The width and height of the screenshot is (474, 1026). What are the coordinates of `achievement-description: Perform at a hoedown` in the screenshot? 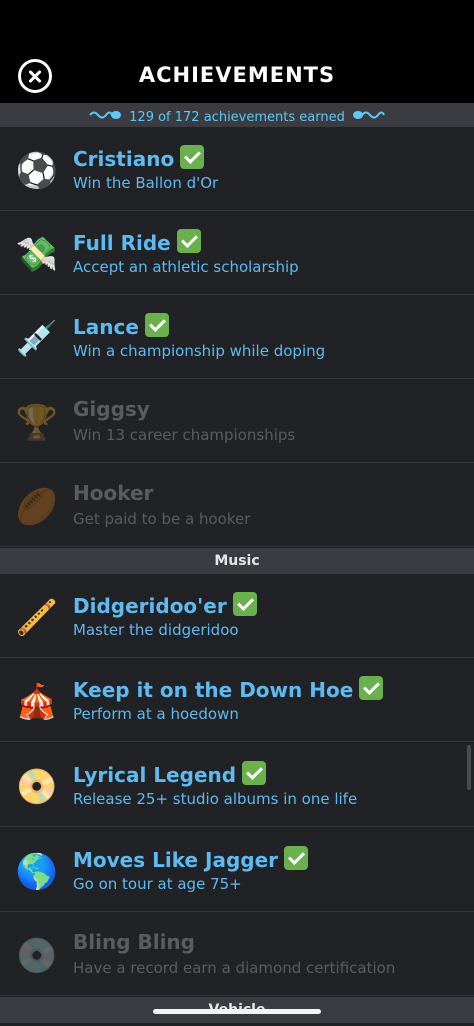 It's located at (156, 714).